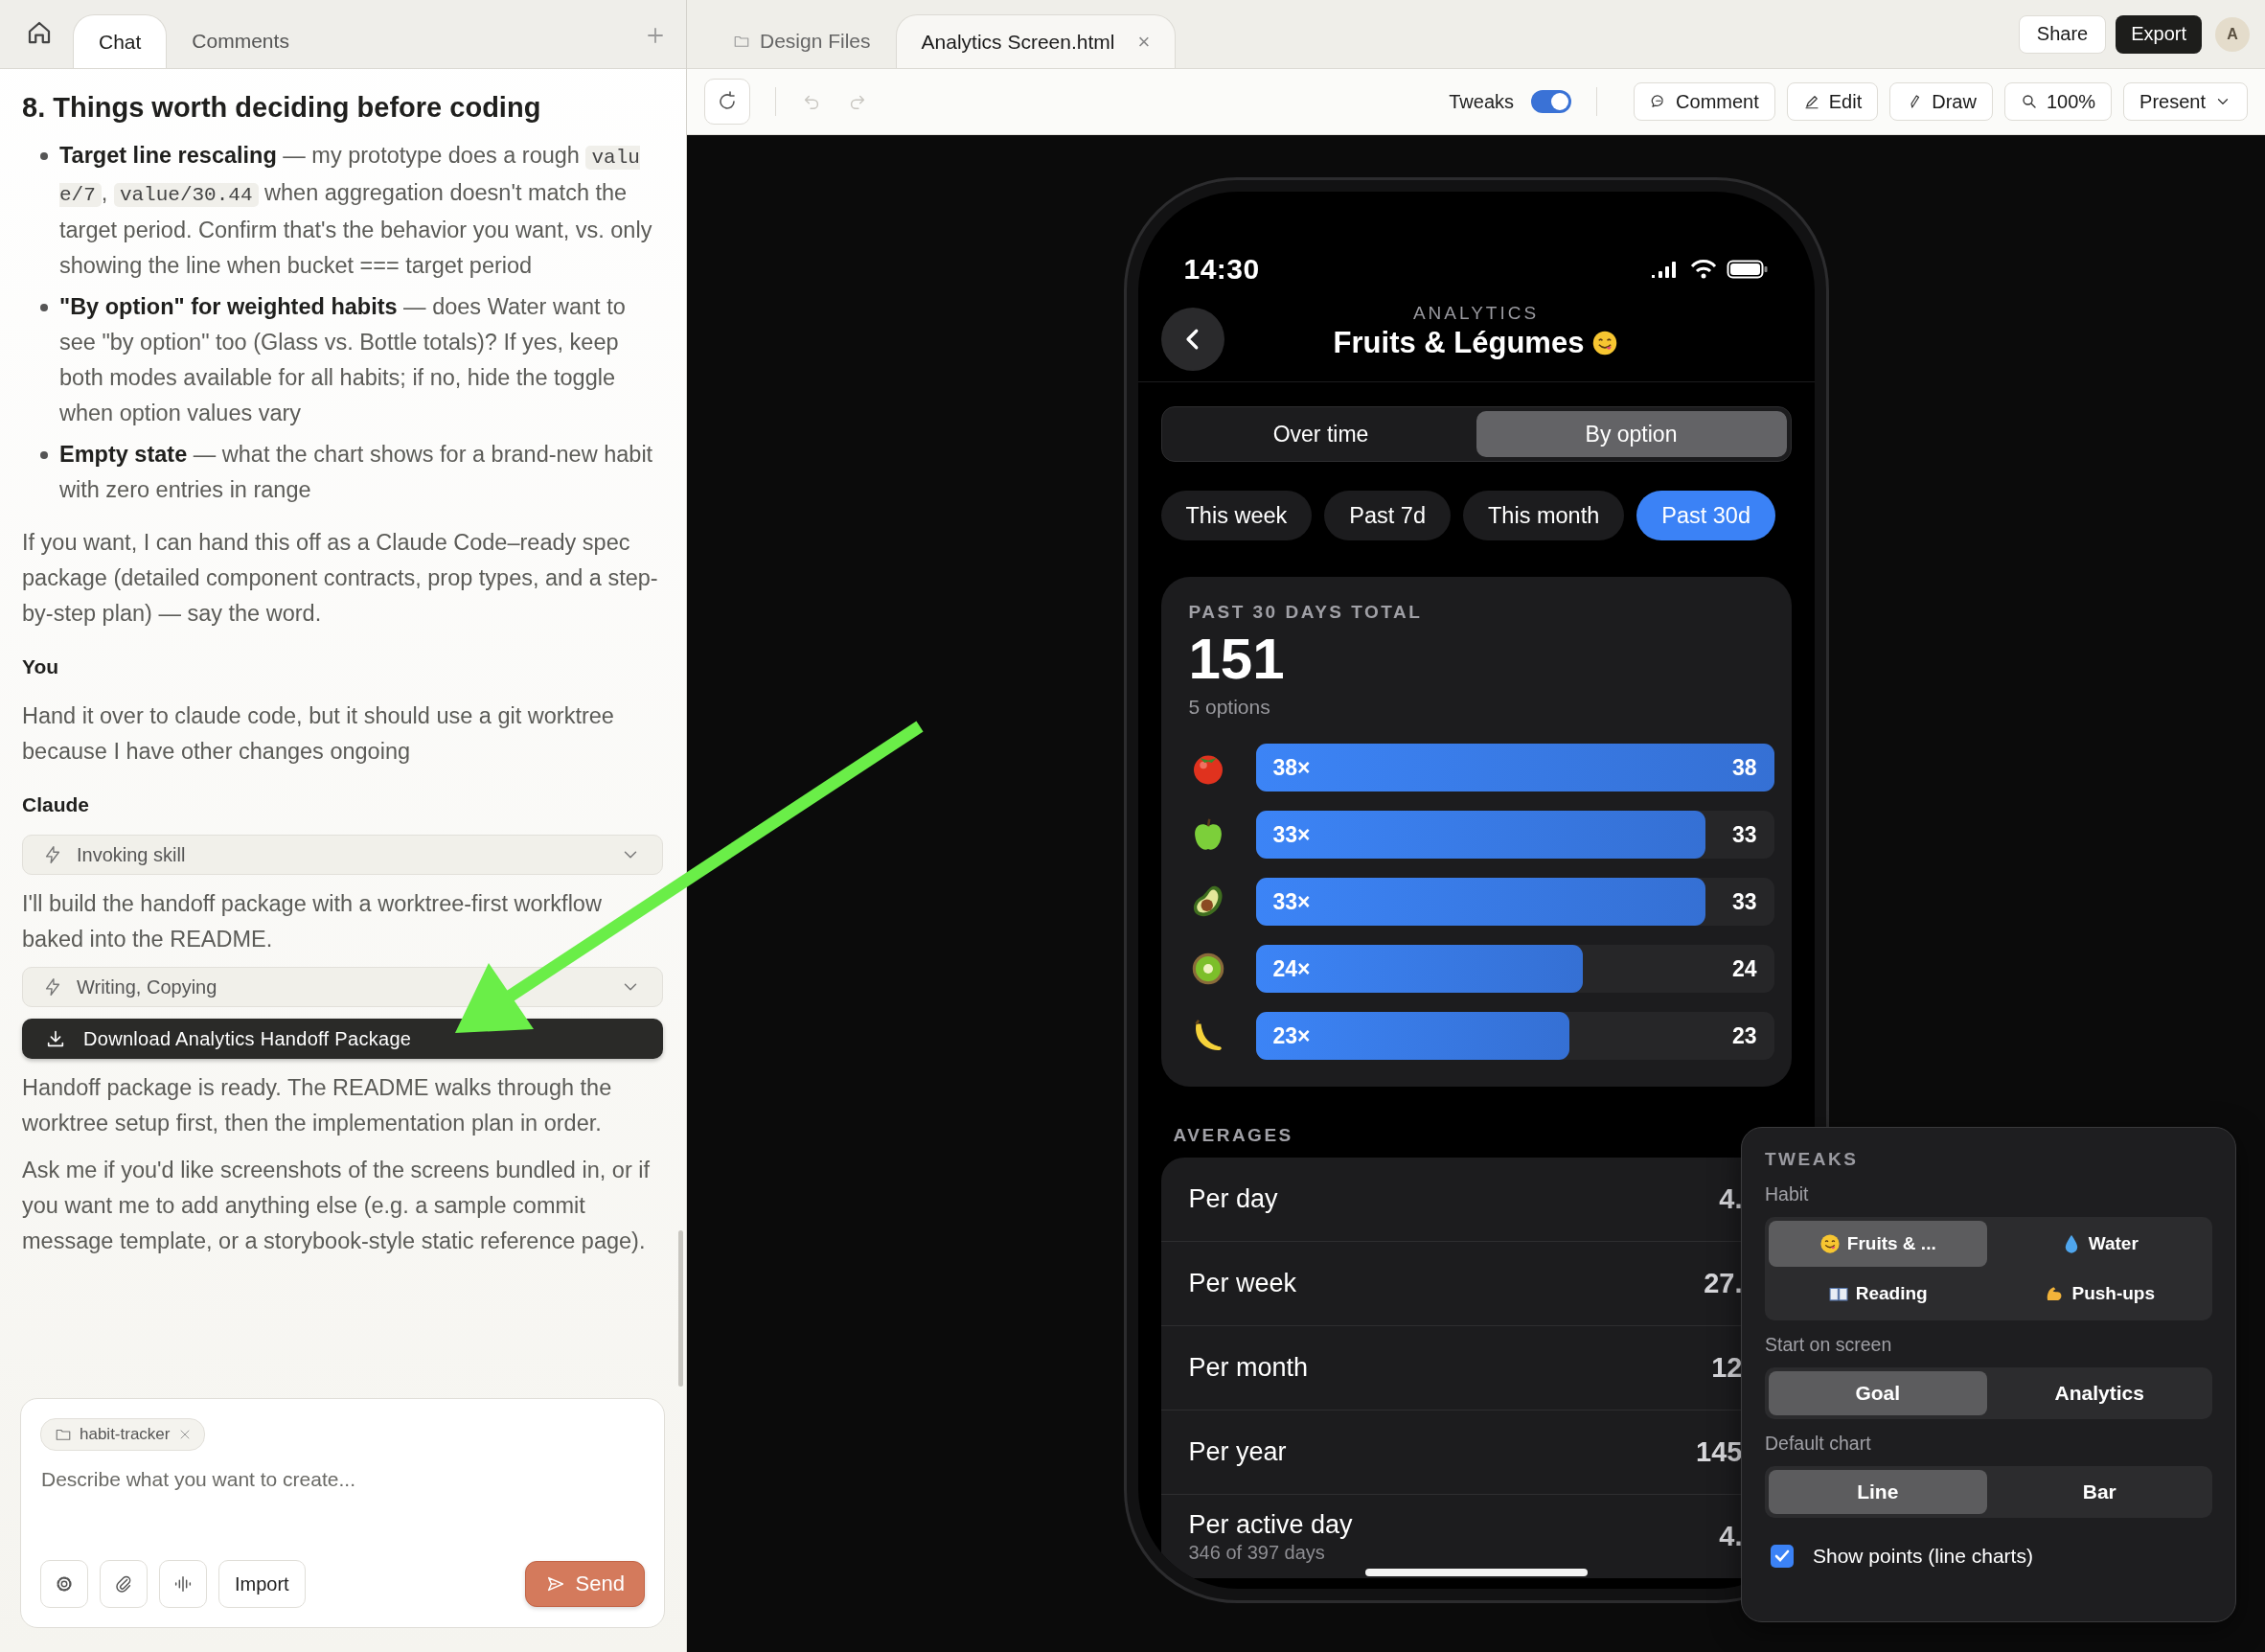 The height and width of the screenshot is (1652, 2265). What do you see at coordinates (1941, 101) in the screenshot?
I see `draw-button: Draw` at bounding box center [1941, 101].